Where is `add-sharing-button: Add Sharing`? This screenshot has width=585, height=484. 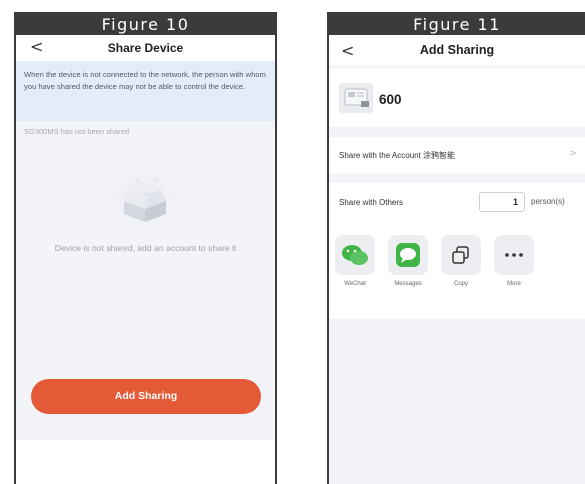 add-sharing-button: Add Sharing is located at coordinates (146, 396).